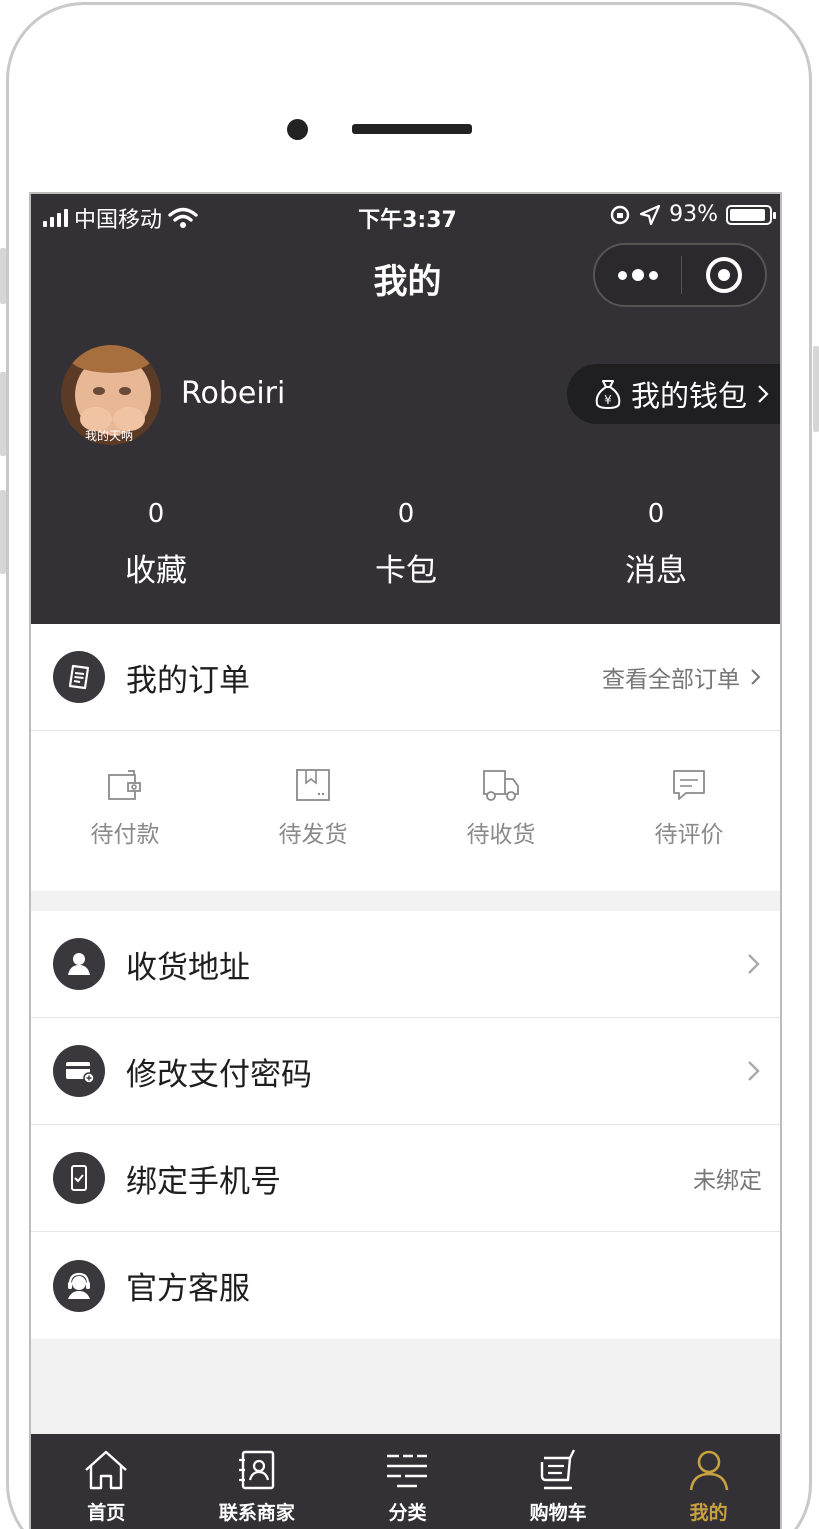 The width and height of the screenshot is (819, 1529). I want to click on stat-label: 卡包, so click(406, 571).